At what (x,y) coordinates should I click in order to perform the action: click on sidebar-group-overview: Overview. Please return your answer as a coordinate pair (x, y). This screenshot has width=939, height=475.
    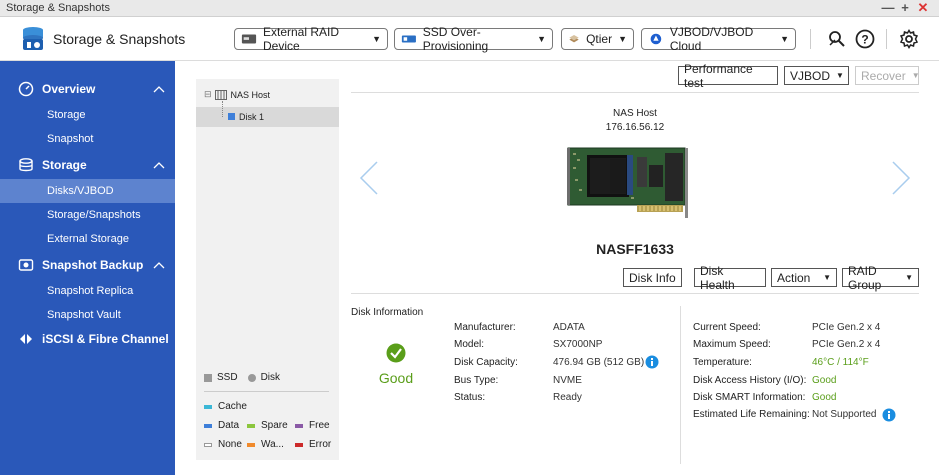
    Looking at the image, I should click on (87, 89).